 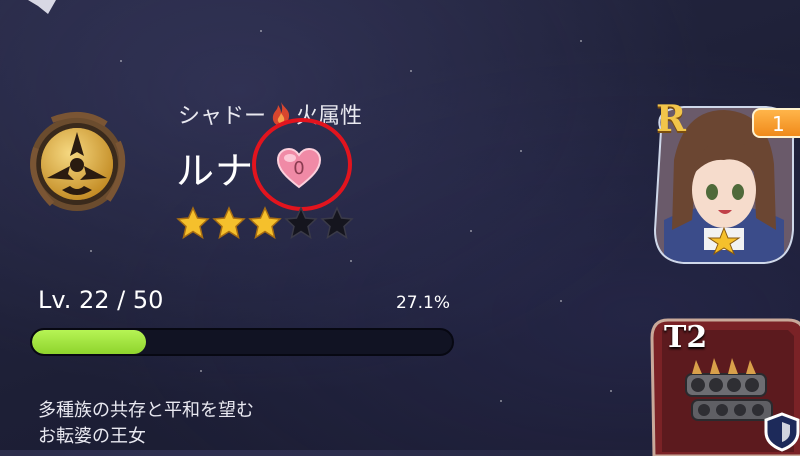 What do you see at coordinates (89, 342) in the screenshot?
I see `exp-progress-fill` at bounding box center [89, 342].